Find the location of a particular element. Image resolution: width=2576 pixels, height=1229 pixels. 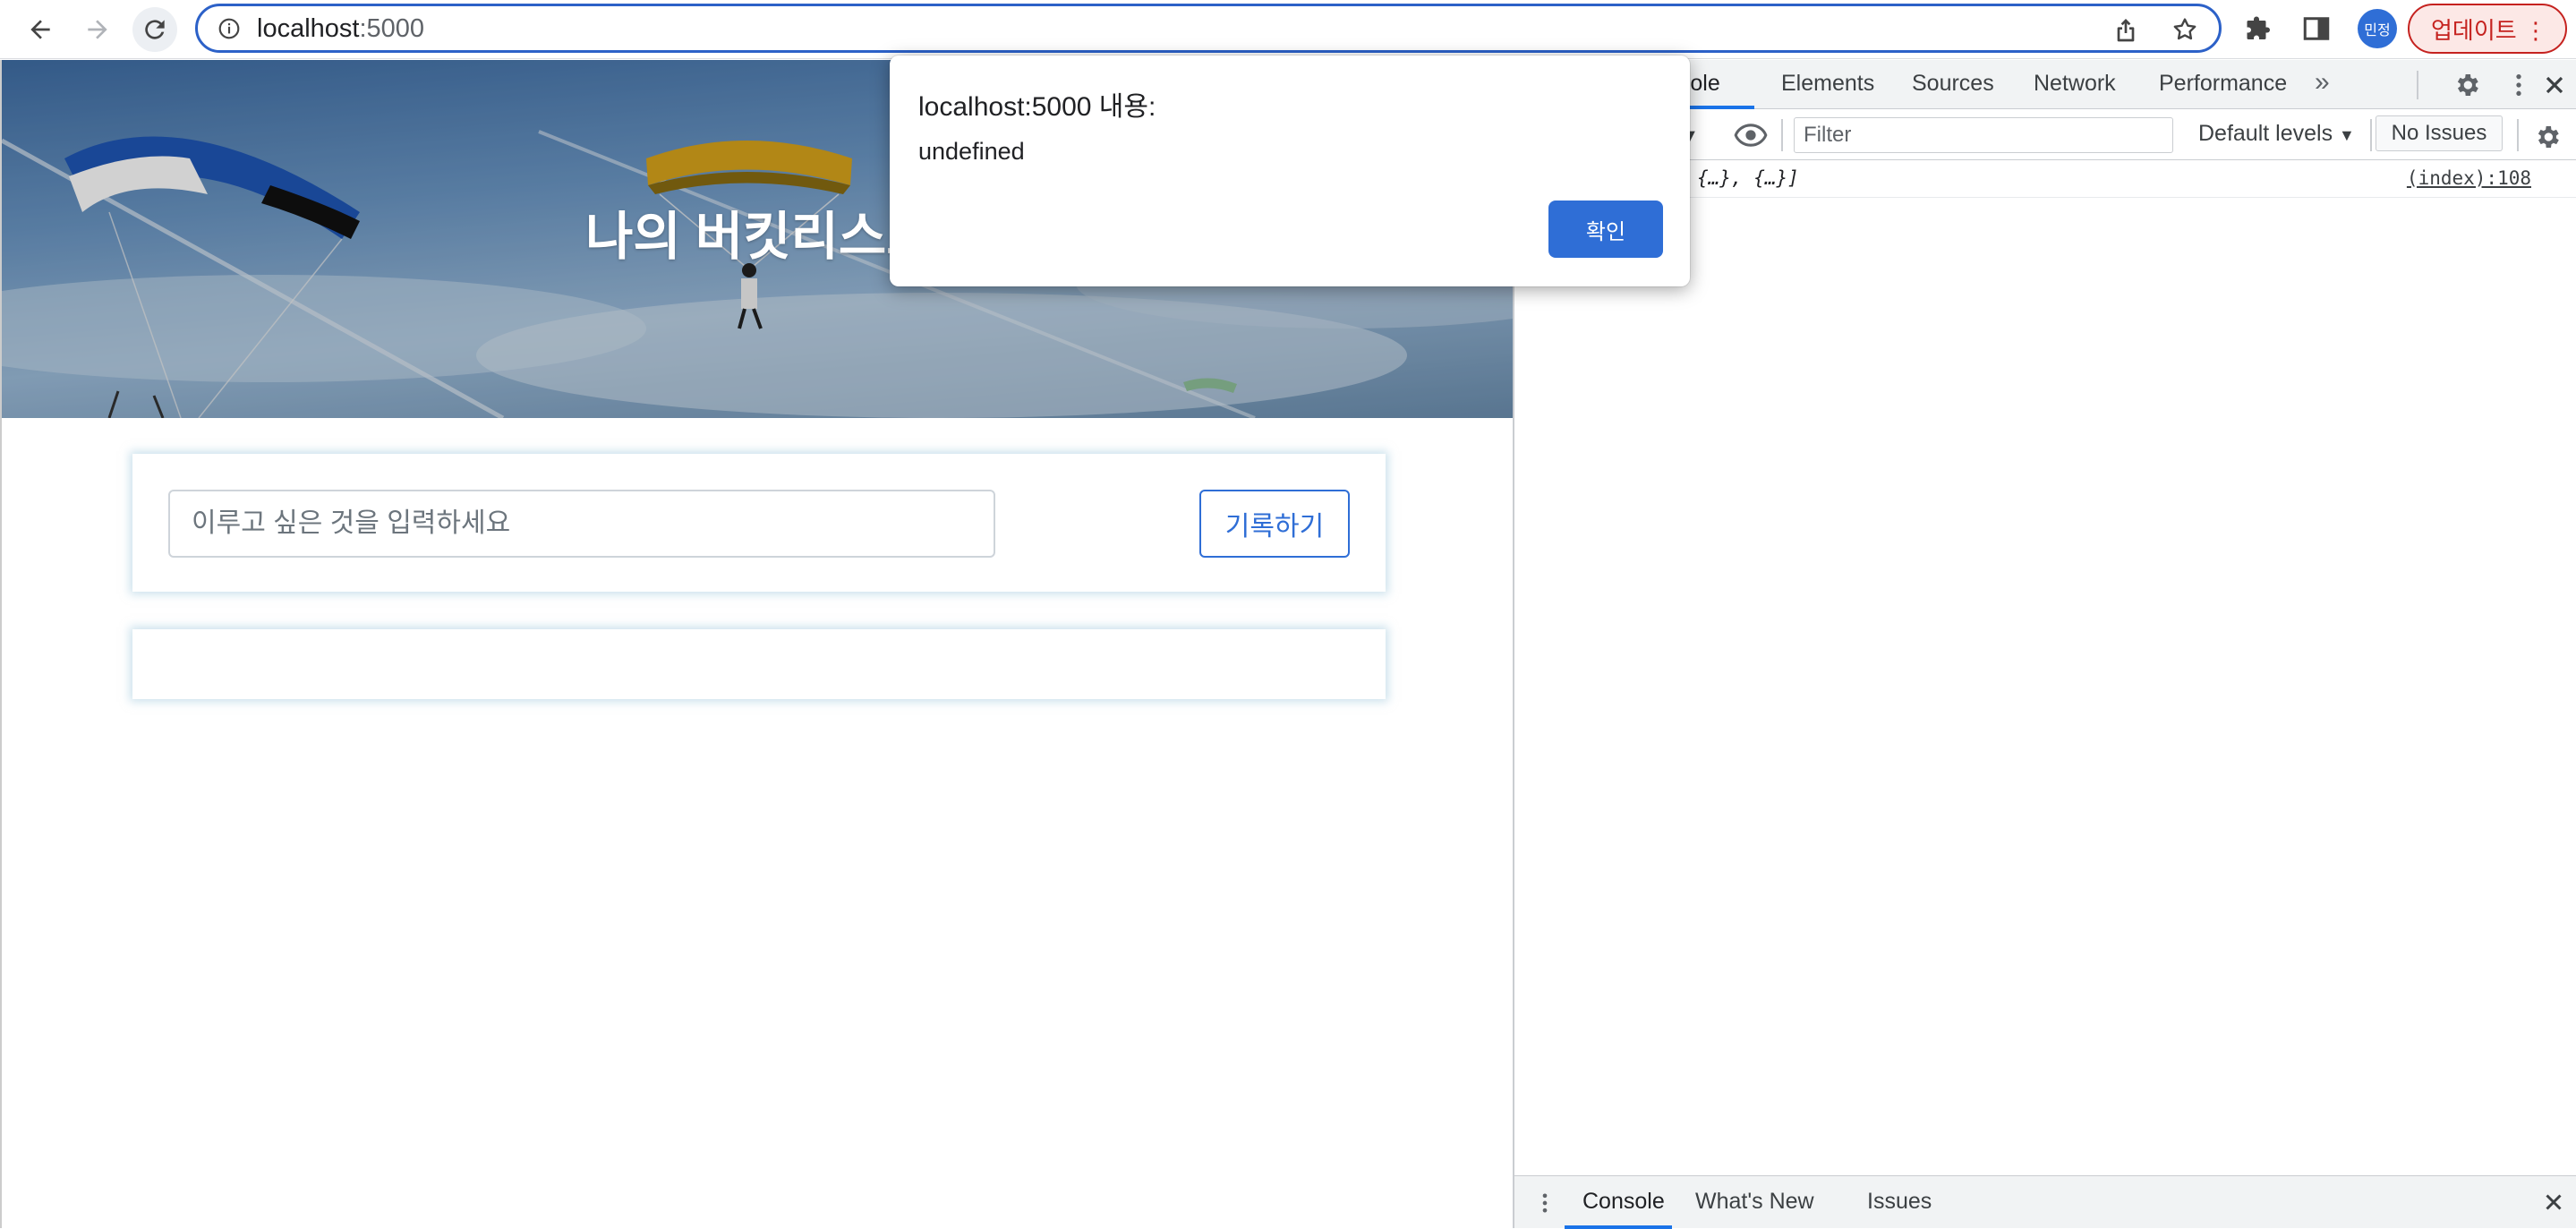

share-icon is located at coordinates (2125, 29).